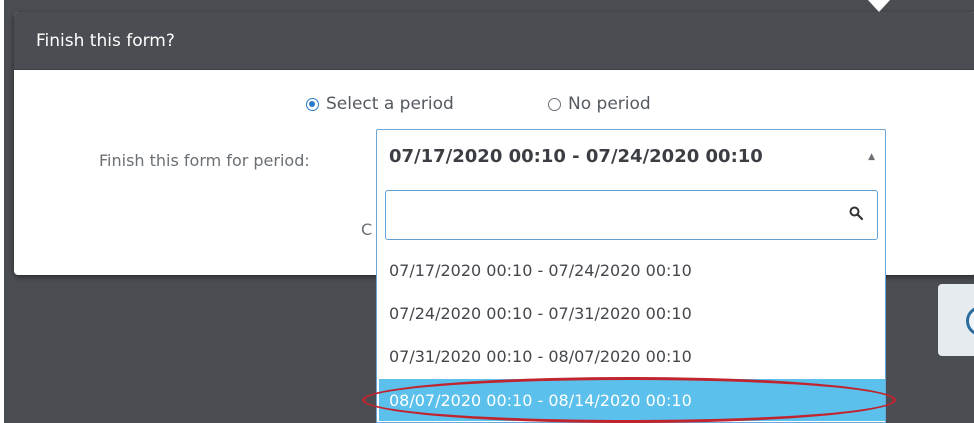 This screenshot has height=423, width=974. Describe the element at coordinates (576, 156) in the screenshot. I see `period-select-value: 07/17/2020 00:10 - 07/24/2020 00:10` at that location.